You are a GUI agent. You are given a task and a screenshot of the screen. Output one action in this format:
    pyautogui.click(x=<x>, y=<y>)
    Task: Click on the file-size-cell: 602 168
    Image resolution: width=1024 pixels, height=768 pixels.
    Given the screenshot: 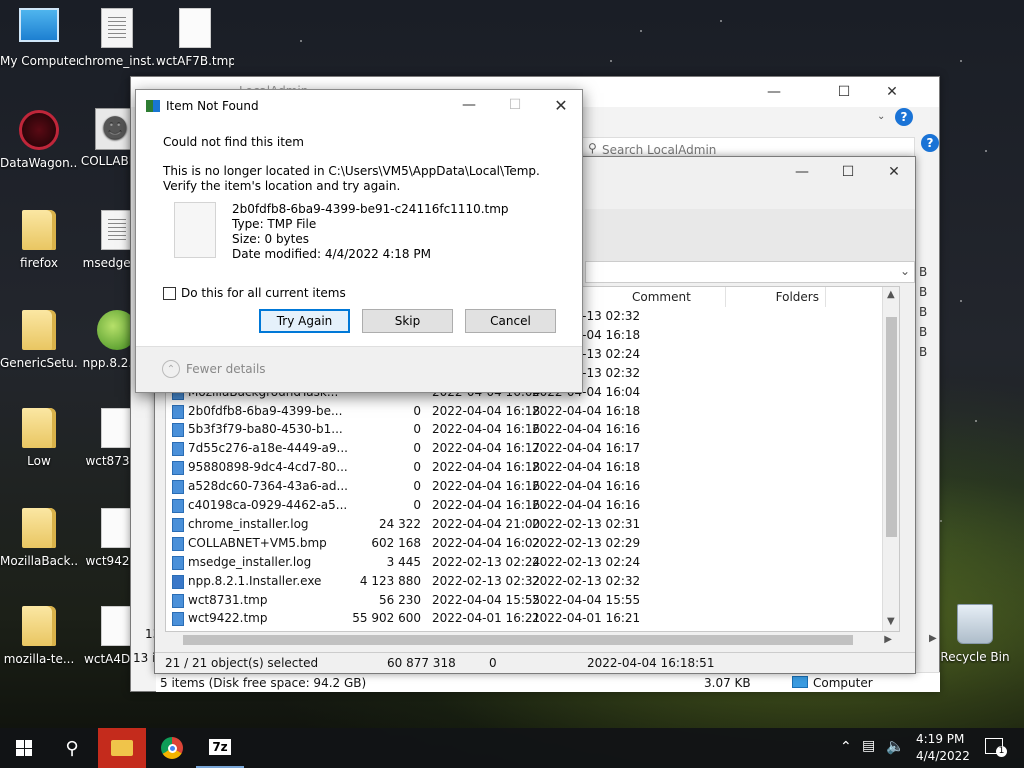 What is the action you would take?
    pyautogui.click(x=396, y=542)
    